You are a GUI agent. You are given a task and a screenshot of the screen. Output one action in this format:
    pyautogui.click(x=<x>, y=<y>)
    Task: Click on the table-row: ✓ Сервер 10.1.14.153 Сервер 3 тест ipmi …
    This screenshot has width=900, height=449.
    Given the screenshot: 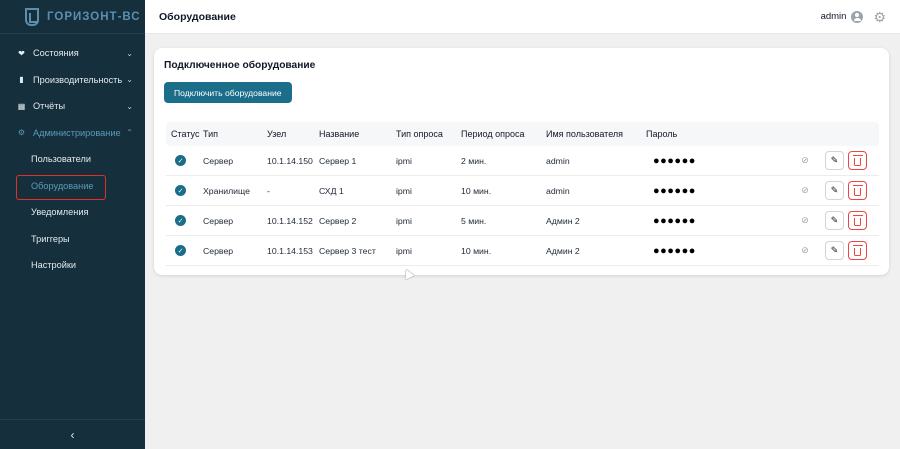 What is the action you would take?
    pyautogui.click(x=522, y=251)
    